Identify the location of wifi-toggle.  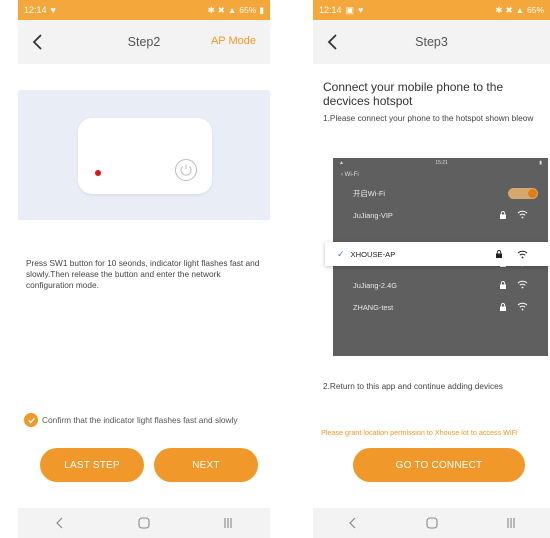
(523, 193).